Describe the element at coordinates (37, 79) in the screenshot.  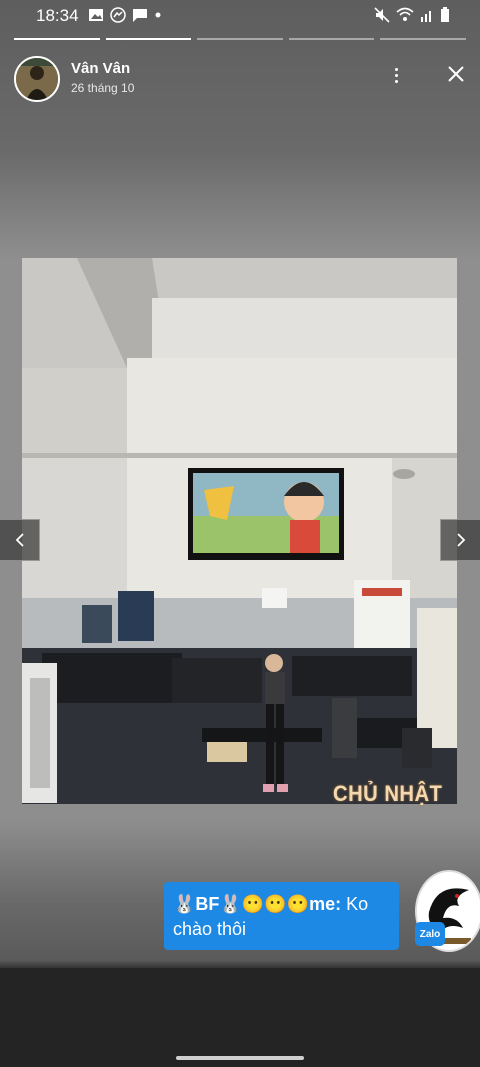
I see `profile-avatar` at that location.